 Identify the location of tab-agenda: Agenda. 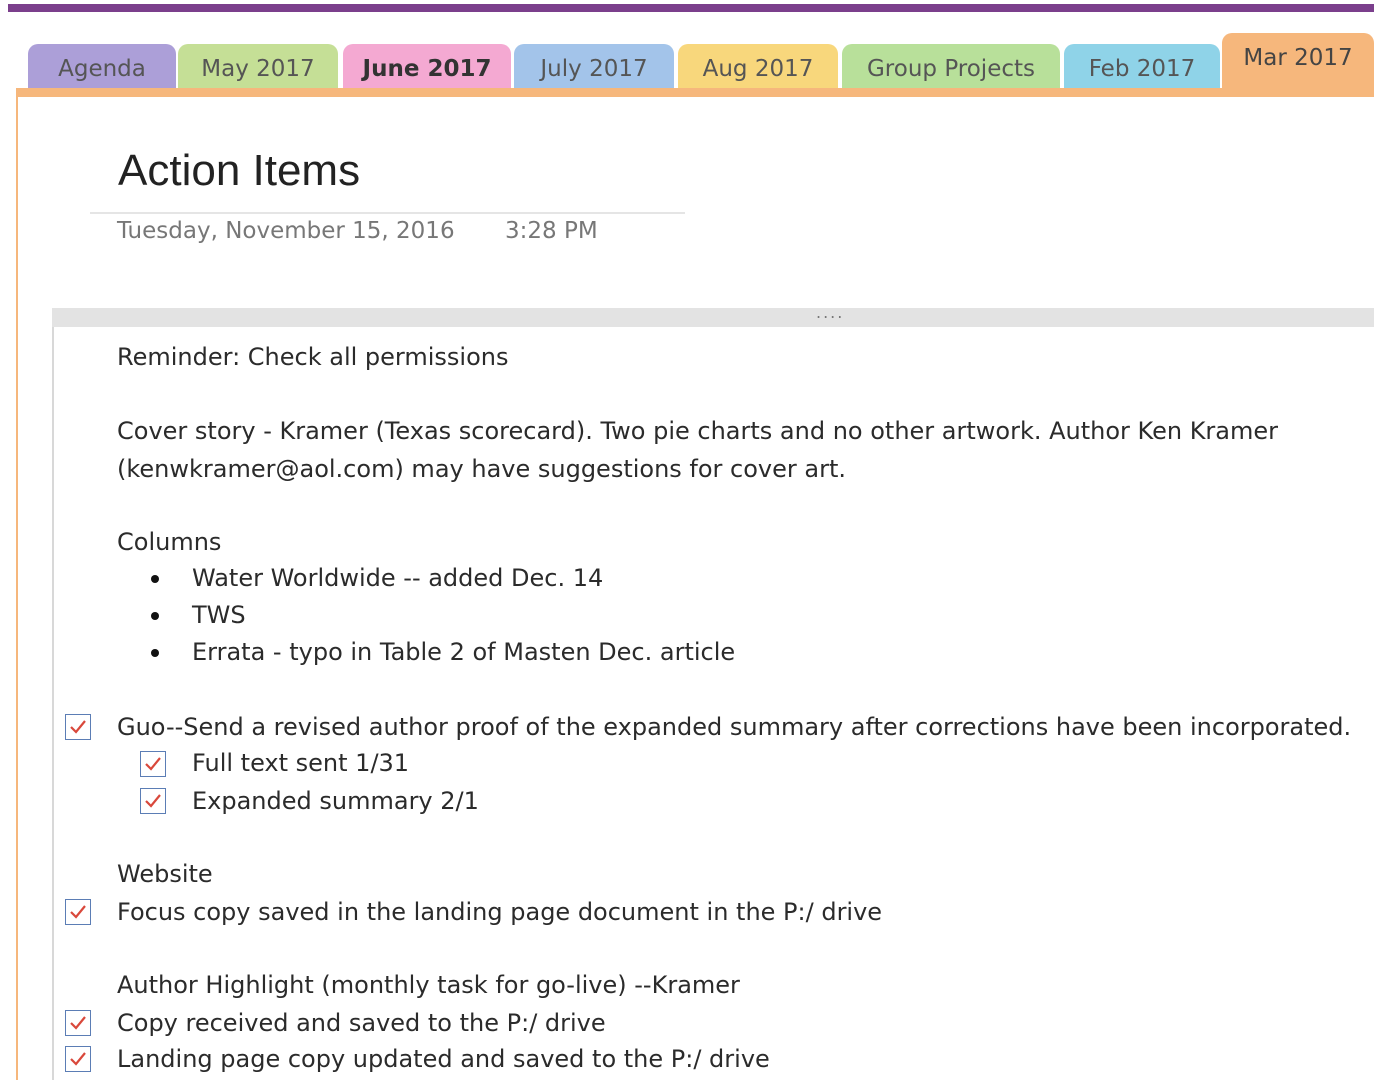
(102, 68).